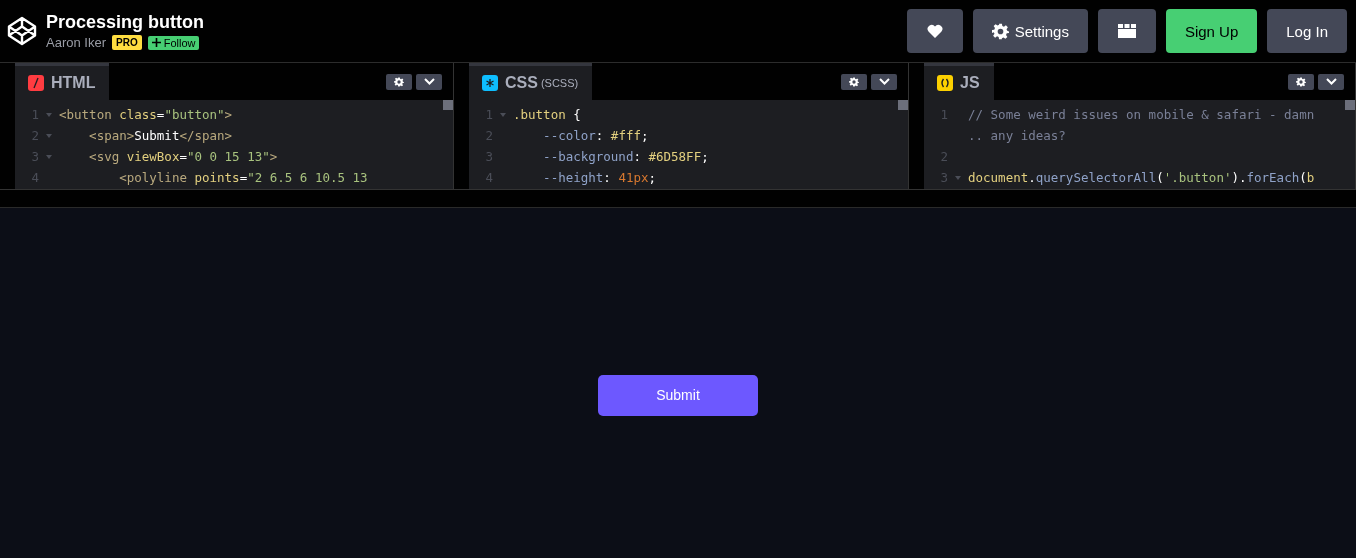  I want to click on slash-icon, so click(36, 83).